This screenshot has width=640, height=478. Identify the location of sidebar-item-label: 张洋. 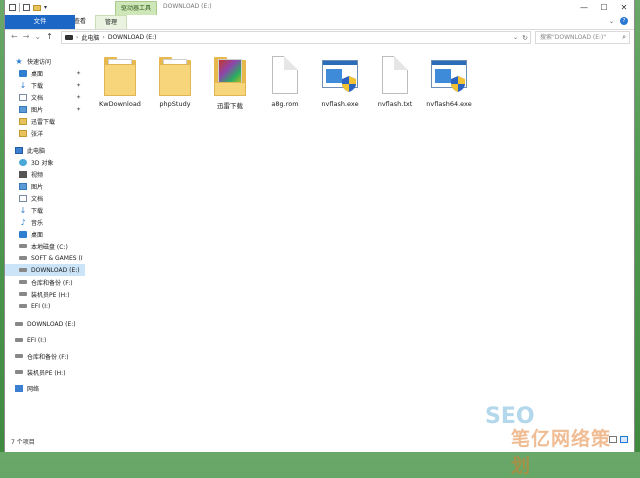
(37, 134).